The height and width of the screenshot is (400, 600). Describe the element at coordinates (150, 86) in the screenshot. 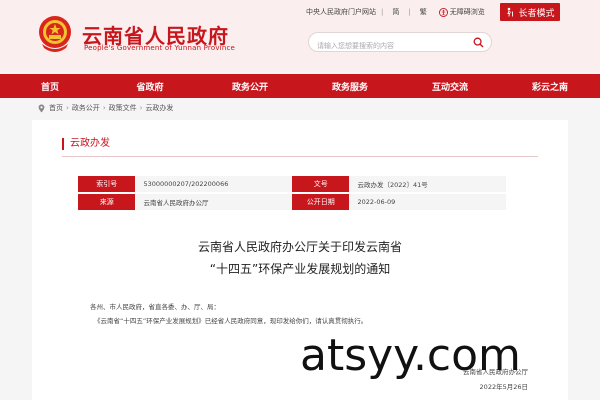

I see `nav-item-provincial-government: 省政府` at that location.